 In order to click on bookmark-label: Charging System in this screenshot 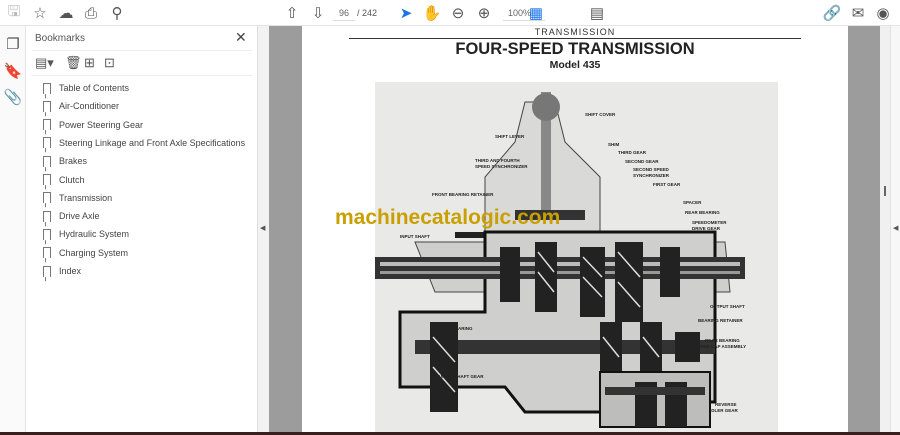, I will do `click(94, 252)`.